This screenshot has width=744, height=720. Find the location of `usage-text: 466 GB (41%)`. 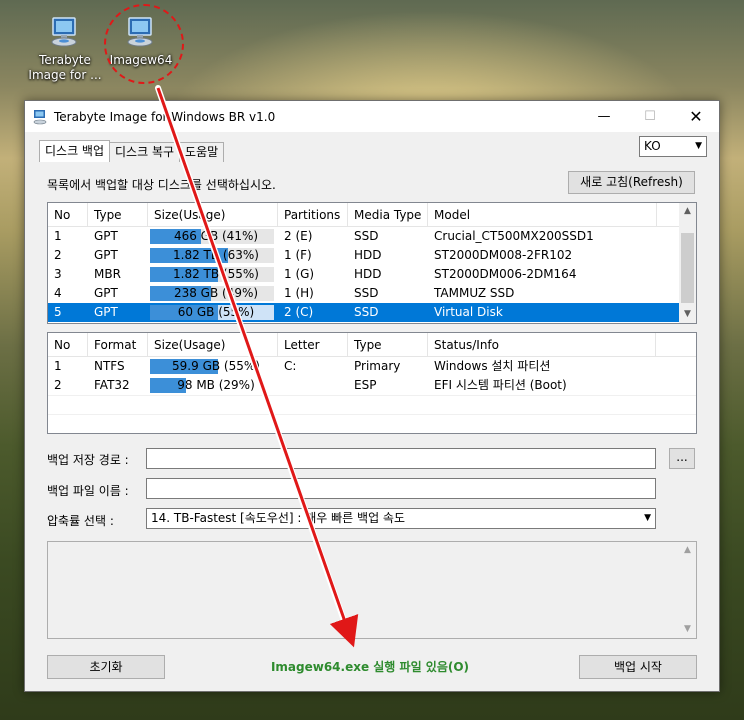

usage-text: 466 GB (41%) is located at coordinates (216, 236).